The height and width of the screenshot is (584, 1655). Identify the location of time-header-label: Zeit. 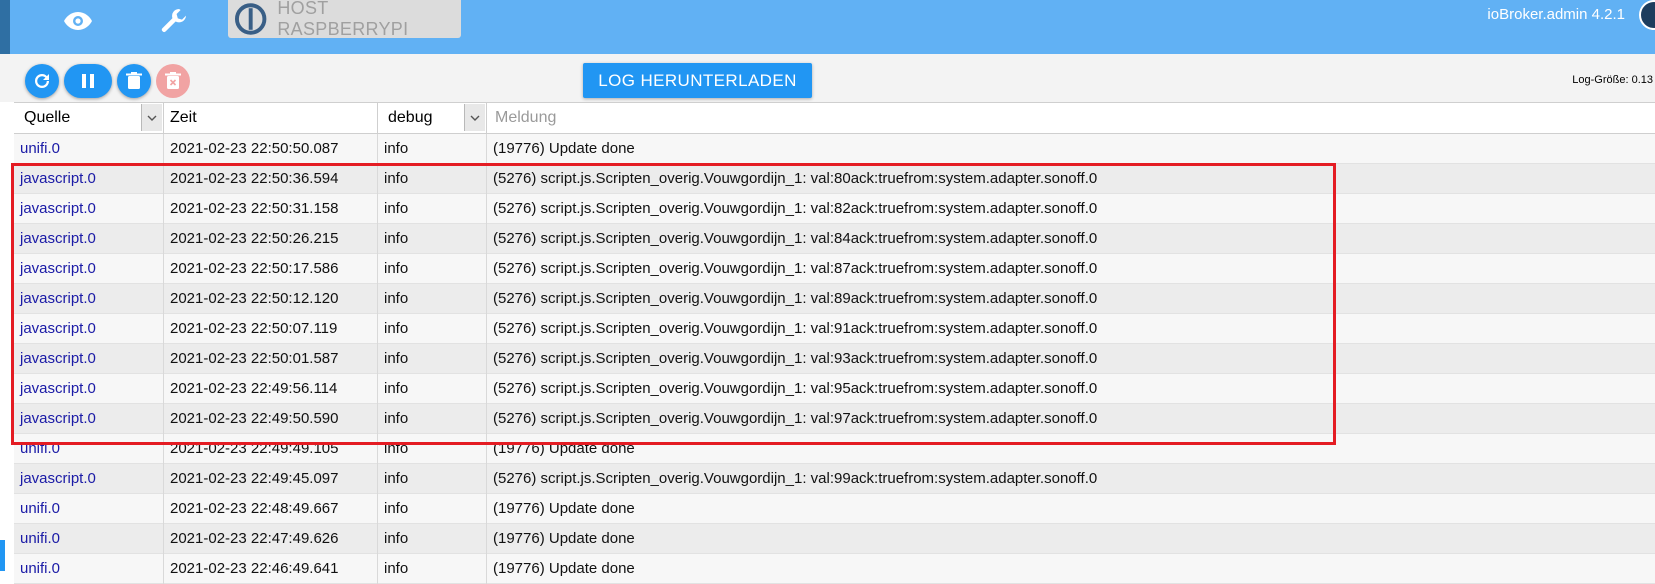
(183, 117).